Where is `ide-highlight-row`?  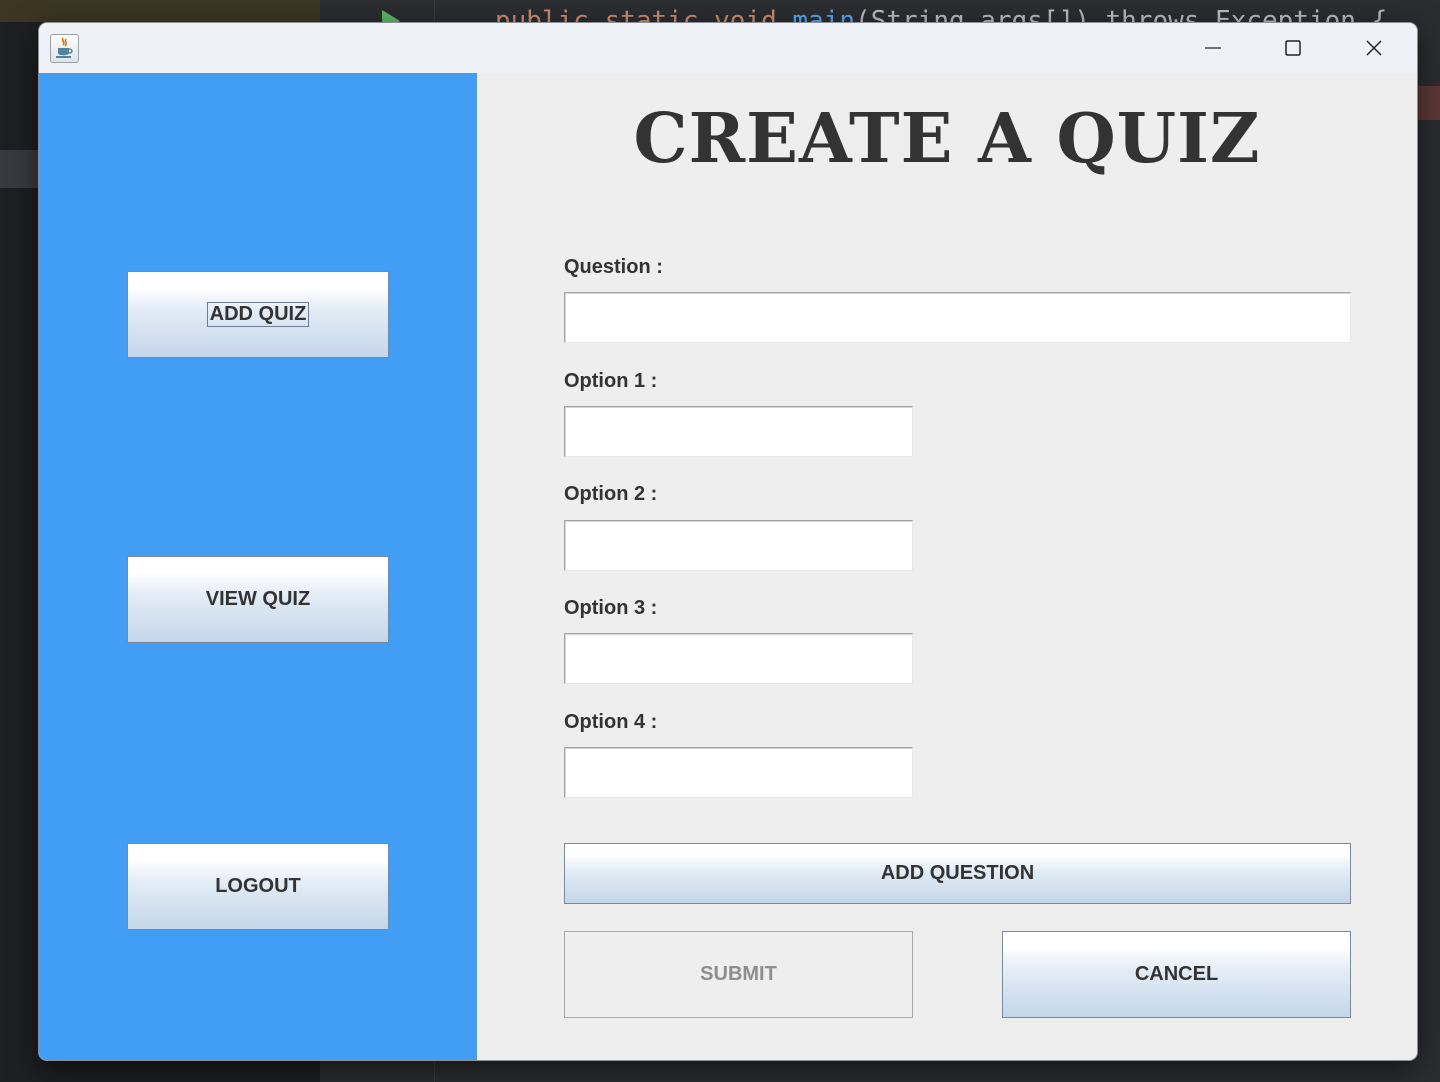
ide-highlight-row is located at coordinates (160, 11).